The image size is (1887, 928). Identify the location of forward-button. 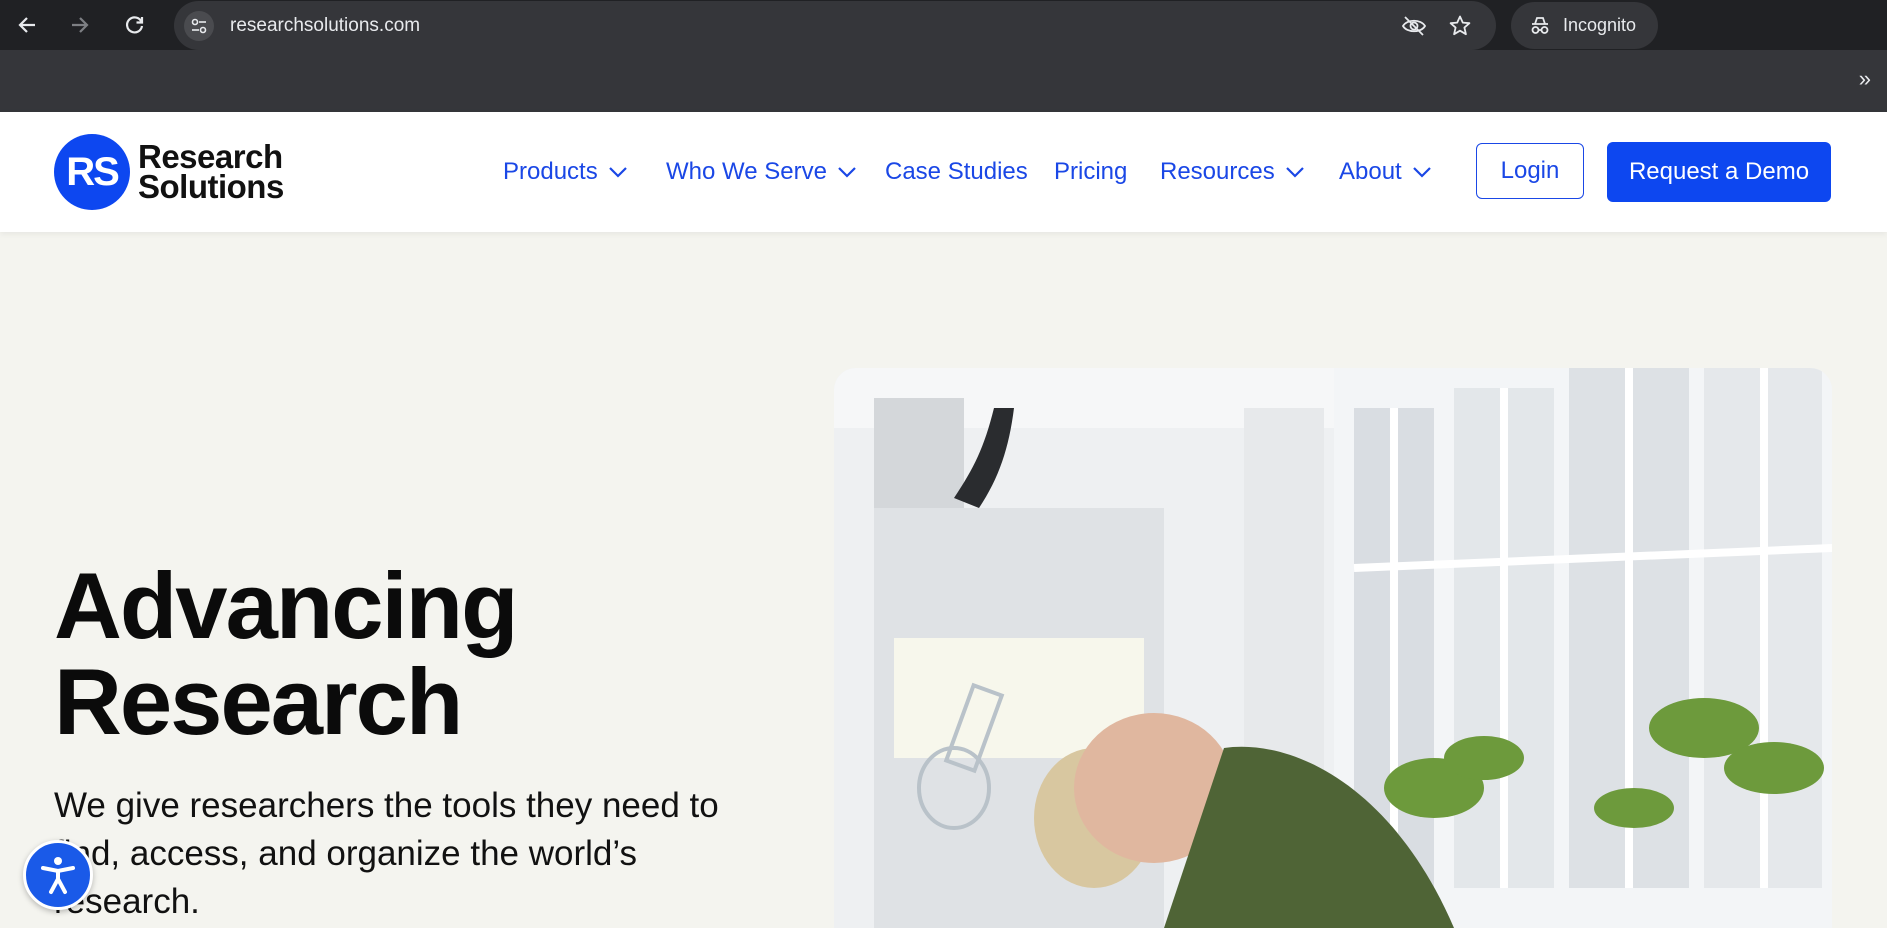
(80, 25).